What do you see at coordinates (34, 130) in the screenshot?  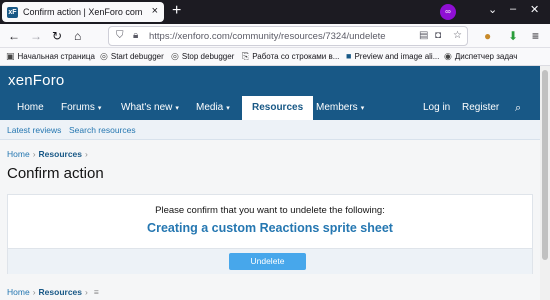 I see `latest-reviews-link: Latest reviews` at bounding box center [34, 130].